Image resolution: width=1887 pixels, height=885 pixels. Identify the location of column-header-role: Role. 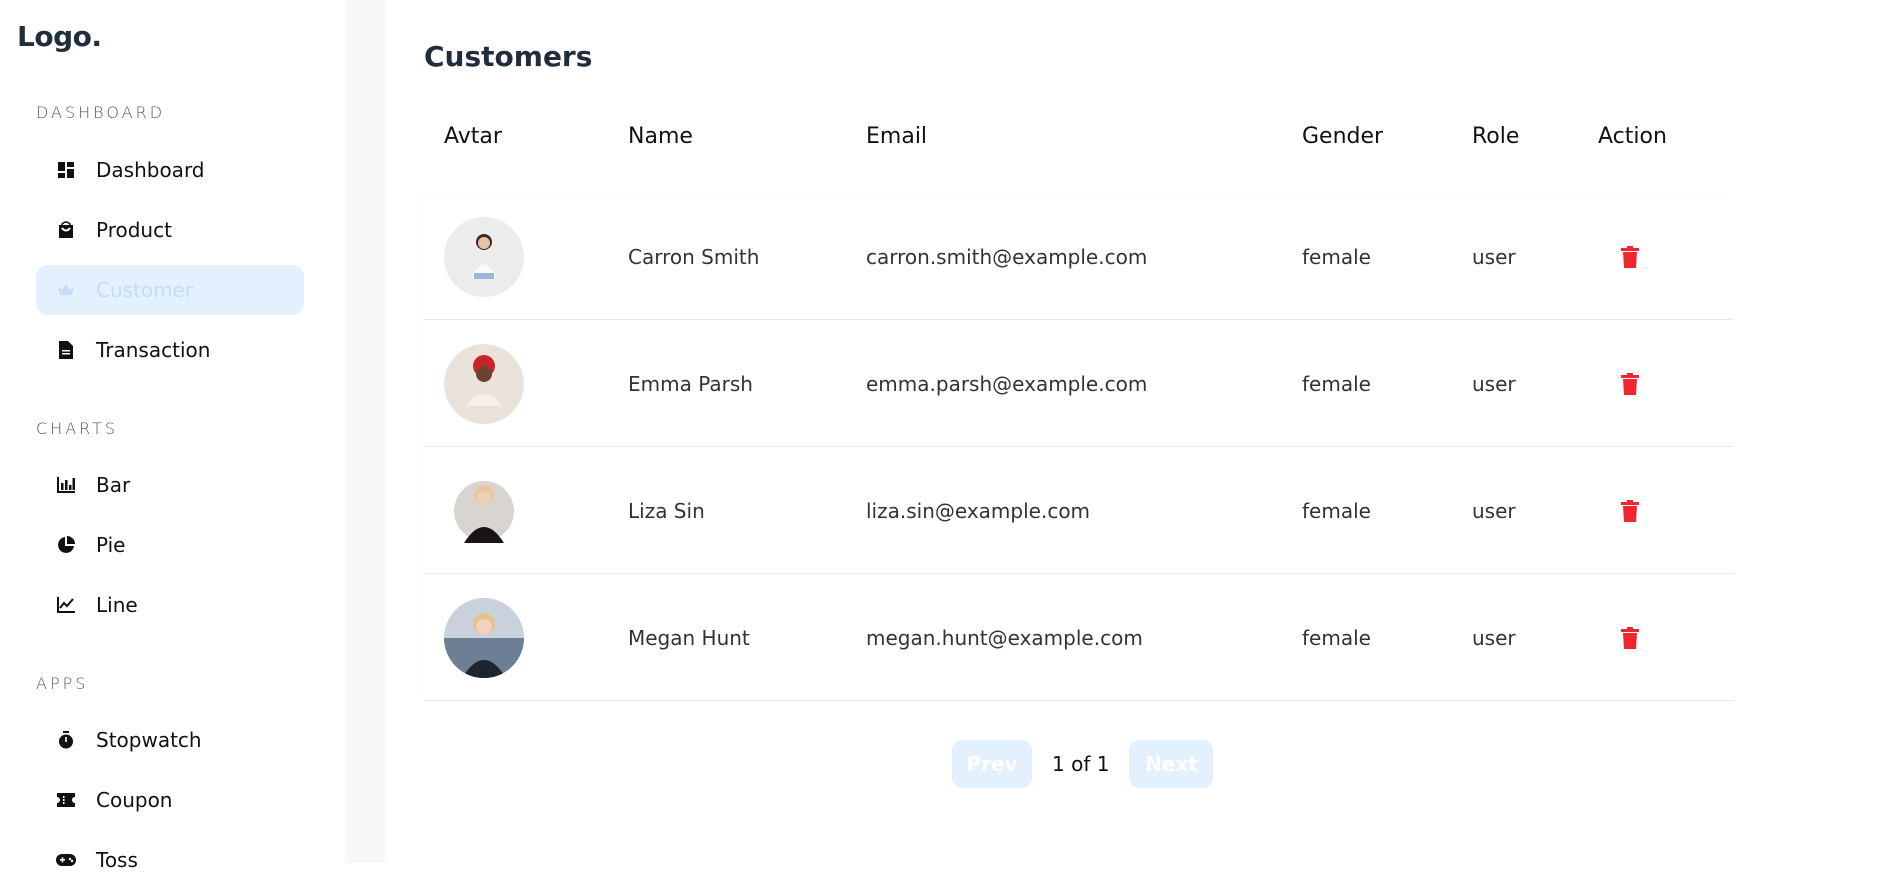
(1495, 136).